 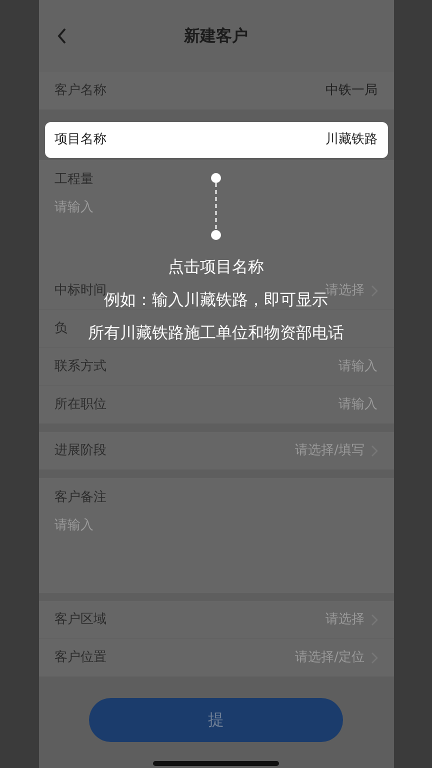 I want to click on pointer-line, so click(x=216, y=207).